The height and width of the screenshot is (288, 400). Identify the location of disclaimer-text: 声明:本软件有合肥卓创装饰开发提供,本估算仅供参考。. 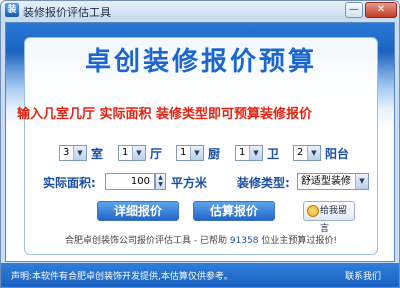
(122, 277).